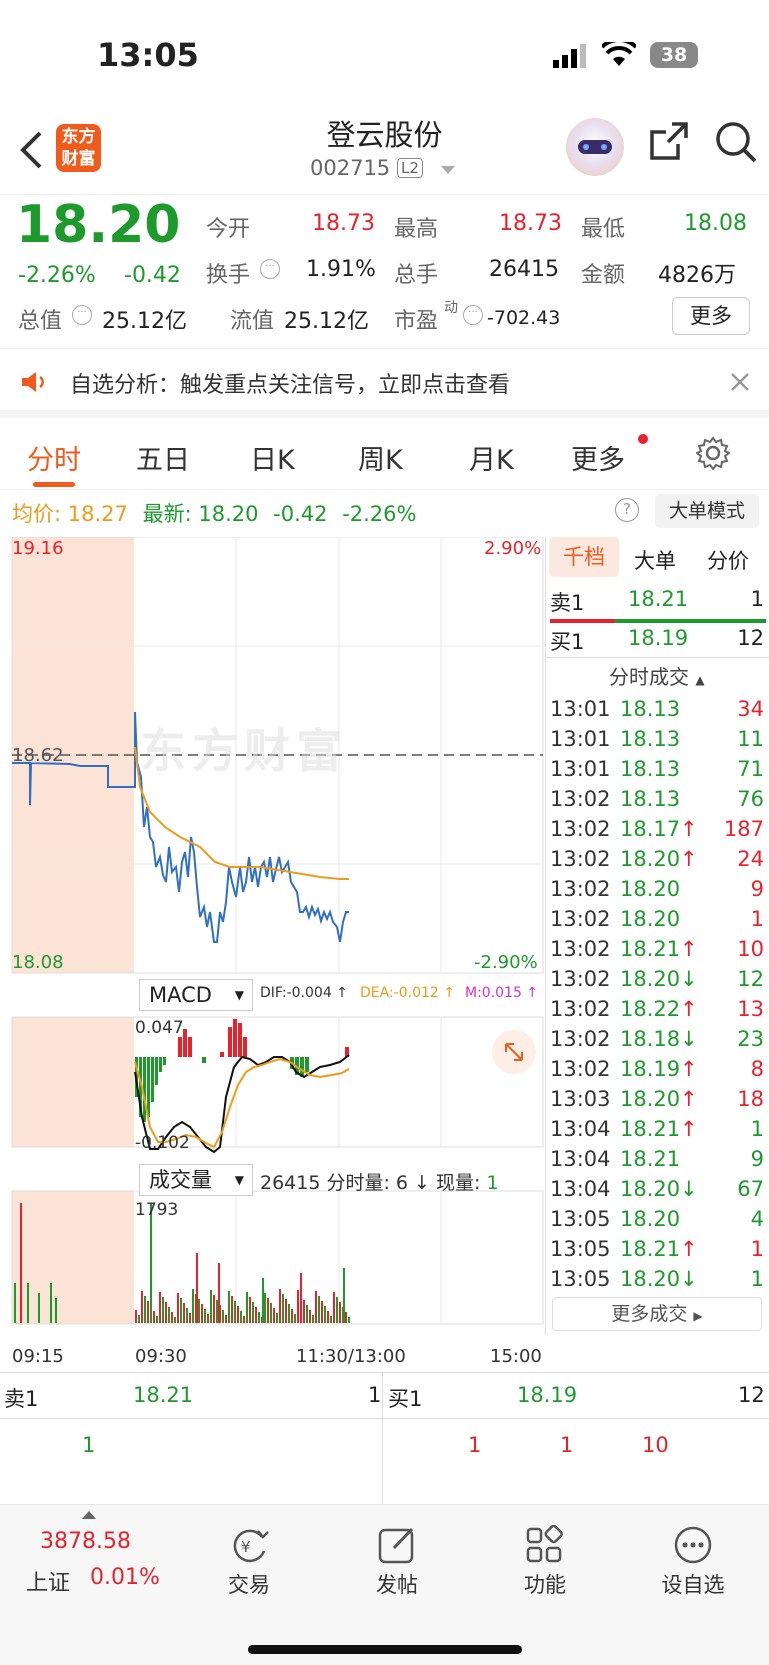 The width and height of the screenshot is (769, 1665). Describe the element at coordinates (397, 1585) in the screenshot. I see `nav-post-label: 发帖` at that location.